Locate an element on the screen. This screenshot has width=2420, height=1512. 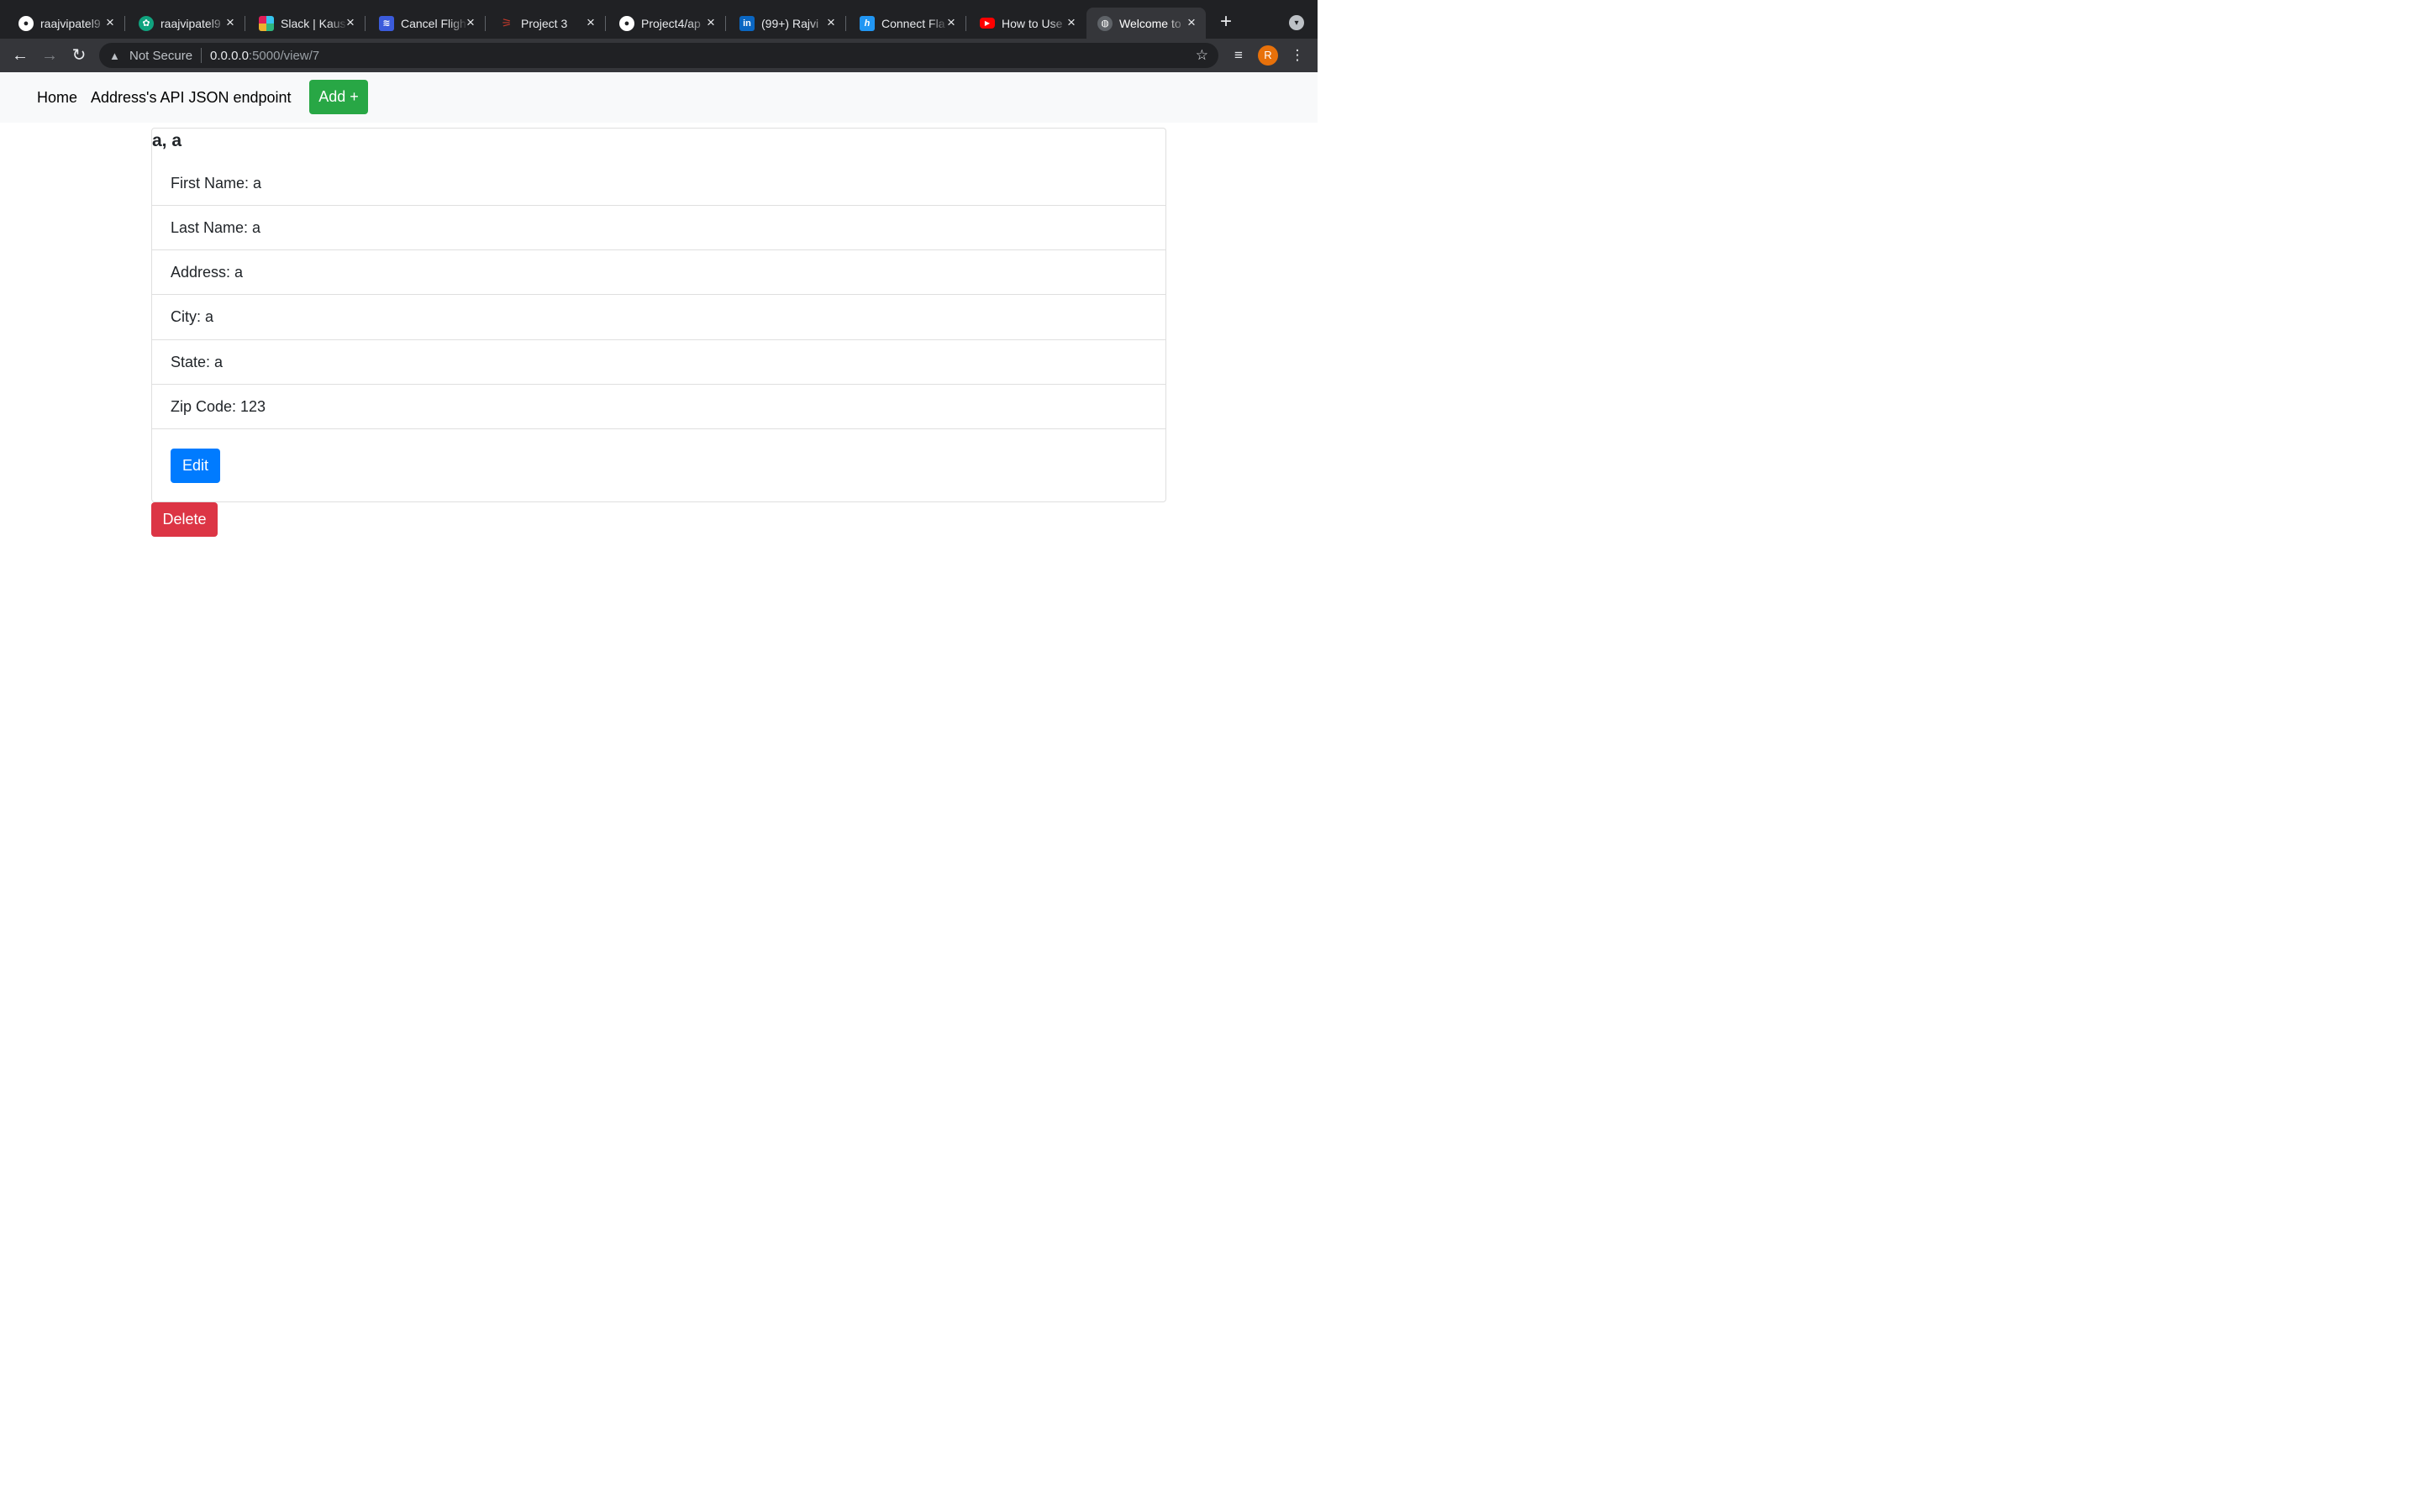
tab-title: Welcome to is located at coordinates (1150, 23).